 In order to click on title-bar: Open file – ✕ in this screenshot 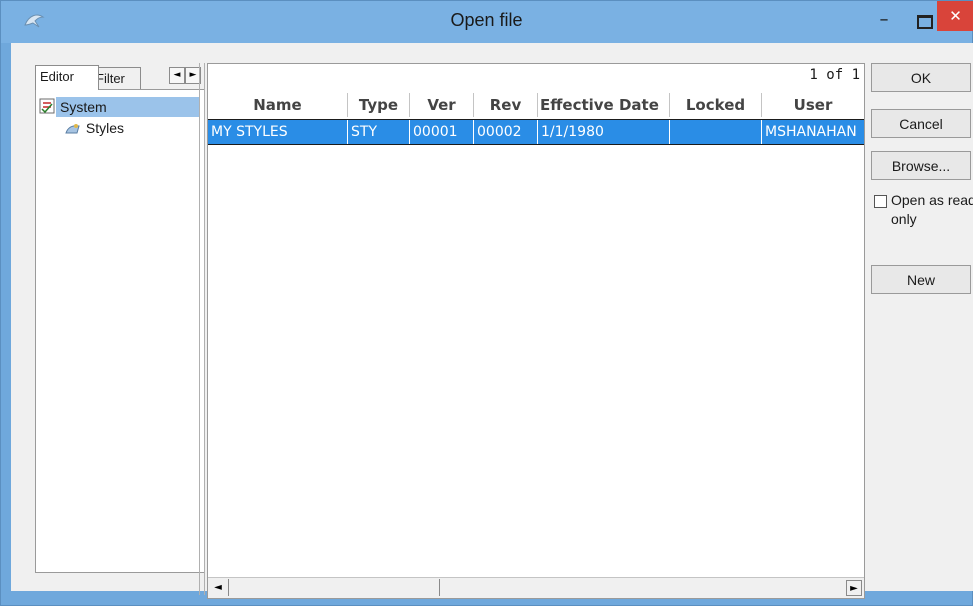, I will do `click(487, 22)`.